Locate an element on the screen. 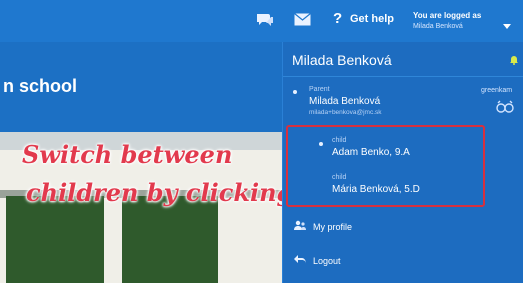 This screenshot has height=283, width=523. parent-role-label: Parent is located at coordinates (319, 89).